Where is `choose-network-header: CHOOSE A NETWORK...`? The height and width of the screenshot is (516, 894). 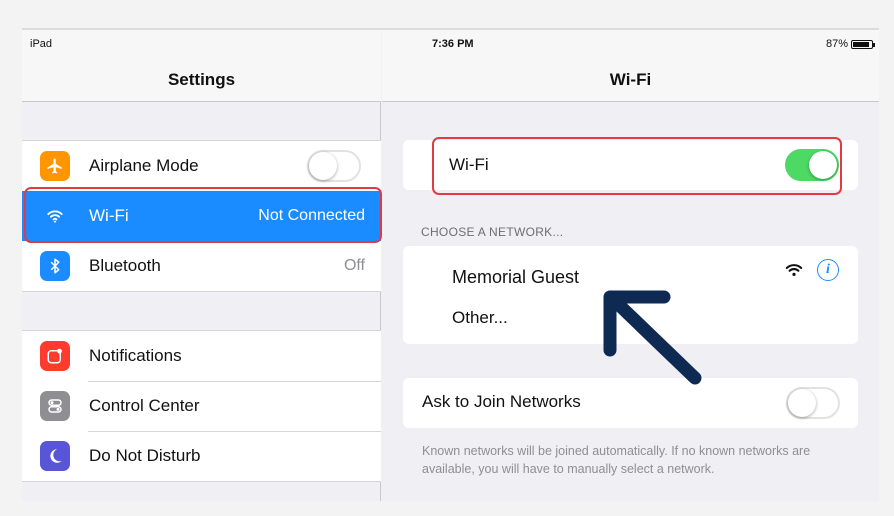
choose-network-header: CHOOSE A NETWORK... is located at coordinates (492, 232).